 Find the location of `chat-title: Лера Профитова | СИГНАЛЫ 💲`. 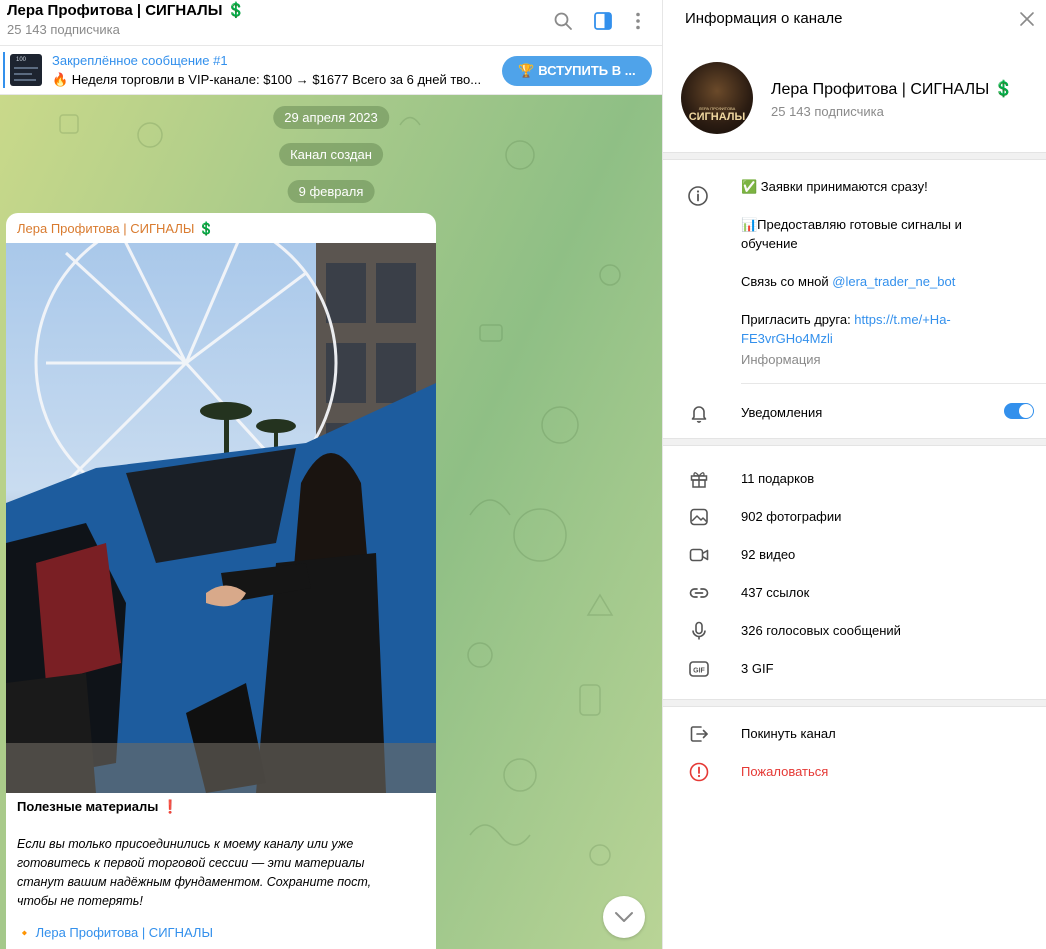

chat-title: Лера Профитова | СИГНАЛЫ 💲 is located at coordinates (126, 10).